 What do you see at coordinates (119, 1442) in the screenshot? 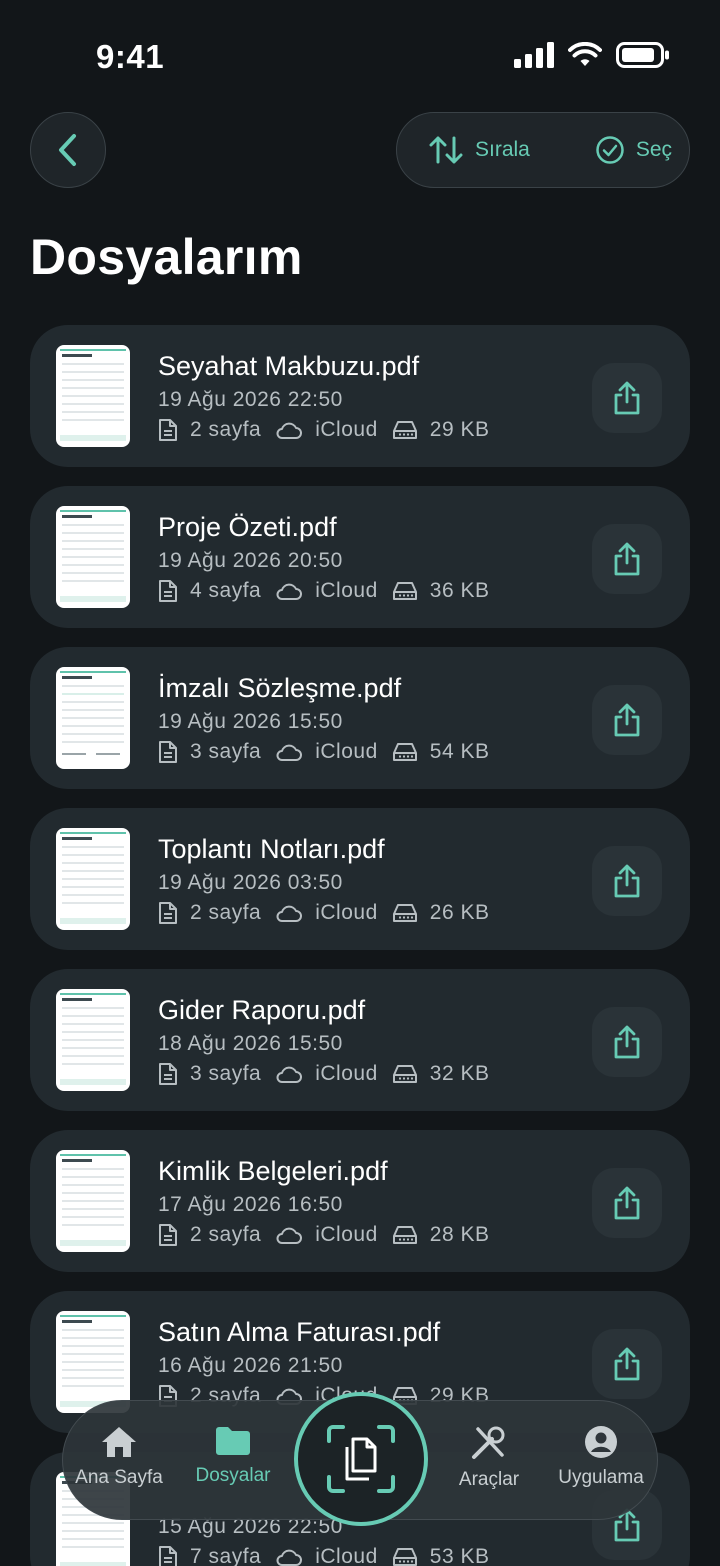
I see `home-icon` at bounding box center [119, 1442].